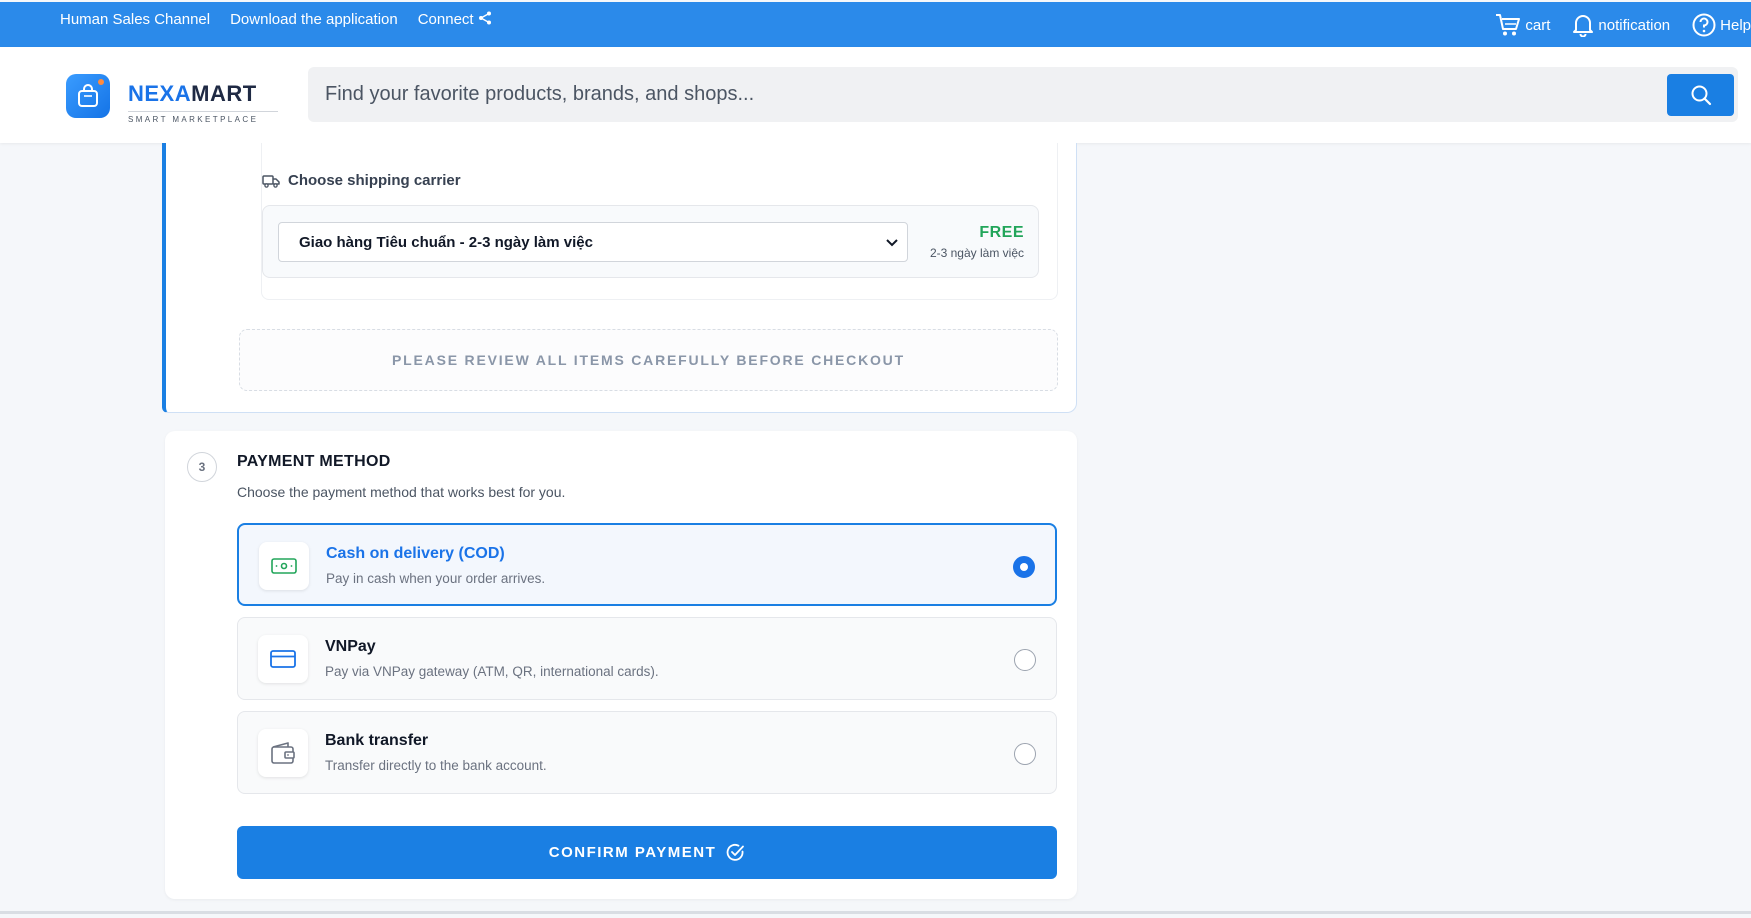 This screenshot has height=918, width=1751. I want to click on check-circle-icon, so click(735, 852).